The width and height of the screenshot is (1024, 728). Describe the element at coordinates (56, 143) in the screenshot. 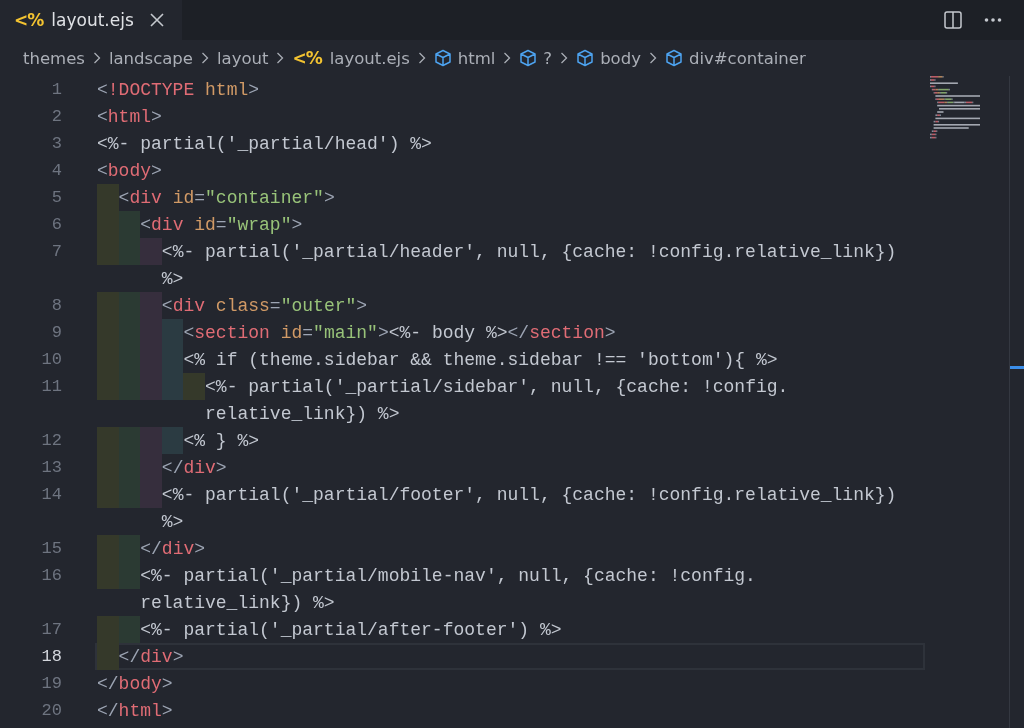

I see `line-number: 3` at that location.